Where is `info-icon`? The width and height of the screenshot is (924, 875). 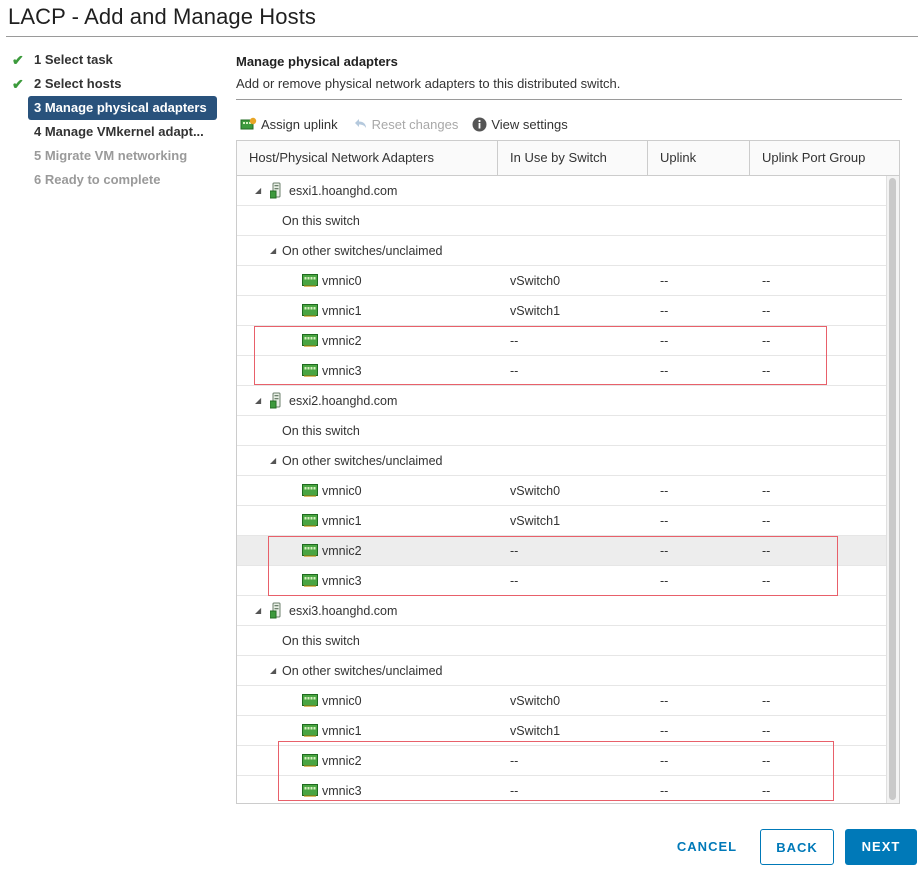
info-icon is located at coordinates (479, 124).